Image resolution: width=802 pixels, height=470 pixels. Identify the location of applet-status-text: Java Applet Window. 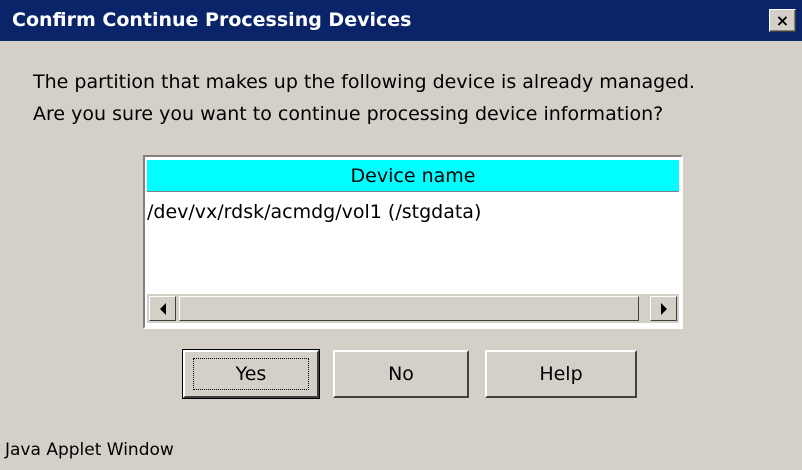
(89, 450).